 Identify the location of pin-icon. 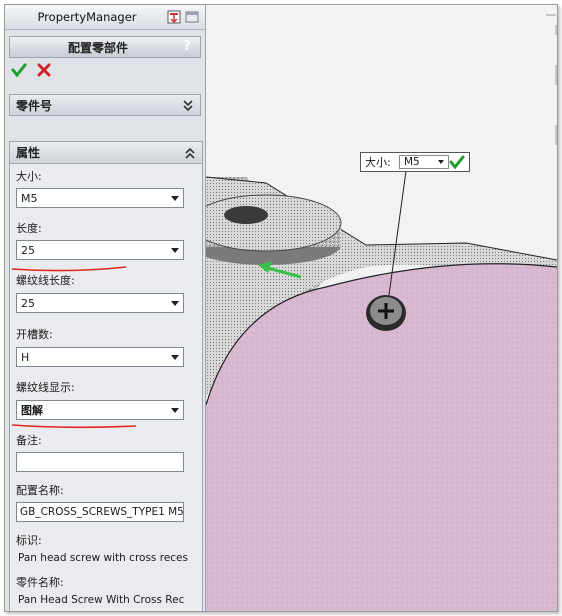
(174, 17).